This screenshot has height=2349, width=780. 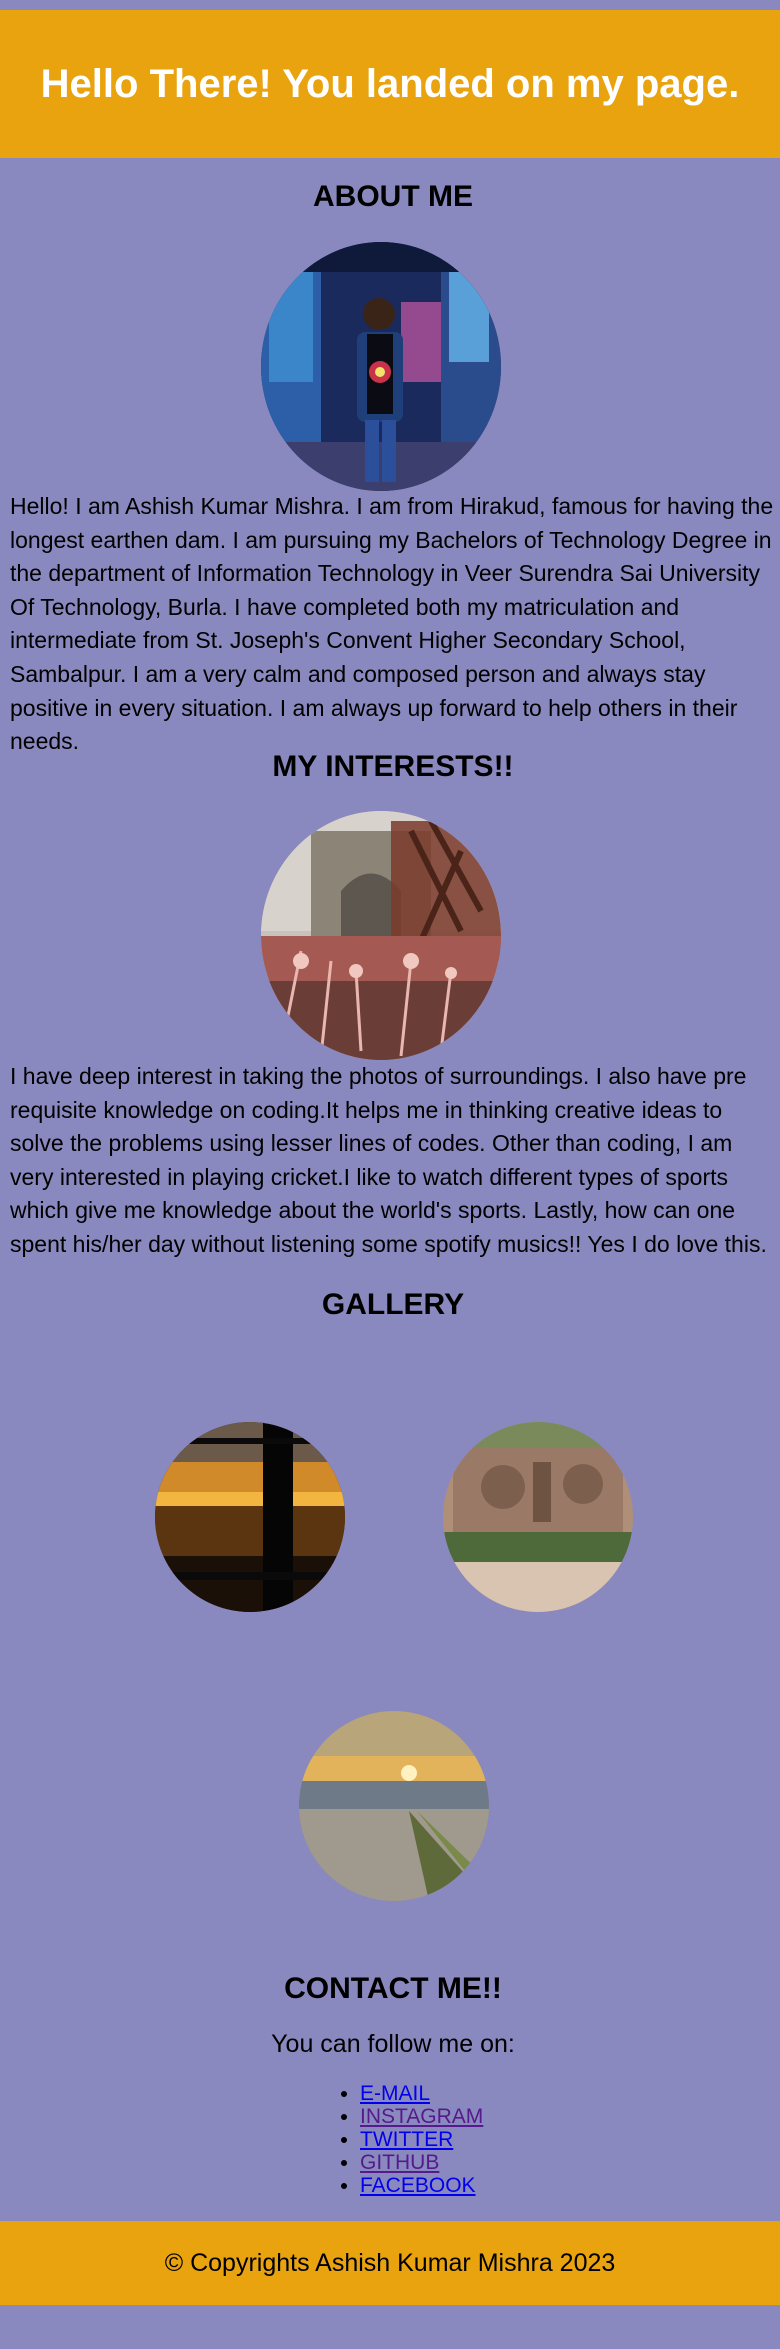 What do you see at coordinates (393, 2044) in the screenshot?
I see `contact-subtitle: You can follow me on:` at bounding box center [393, 2044].